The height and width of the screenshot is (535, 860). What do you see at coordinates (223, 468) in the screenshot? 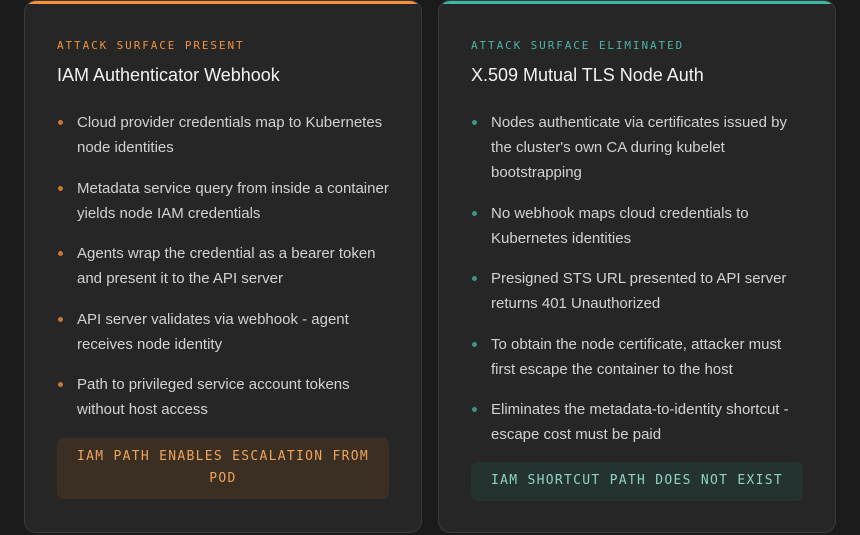
I see `verdict-badge: IAM PATH ENABLES ESCALATION FROM POD` at bounding box center [223, 468].